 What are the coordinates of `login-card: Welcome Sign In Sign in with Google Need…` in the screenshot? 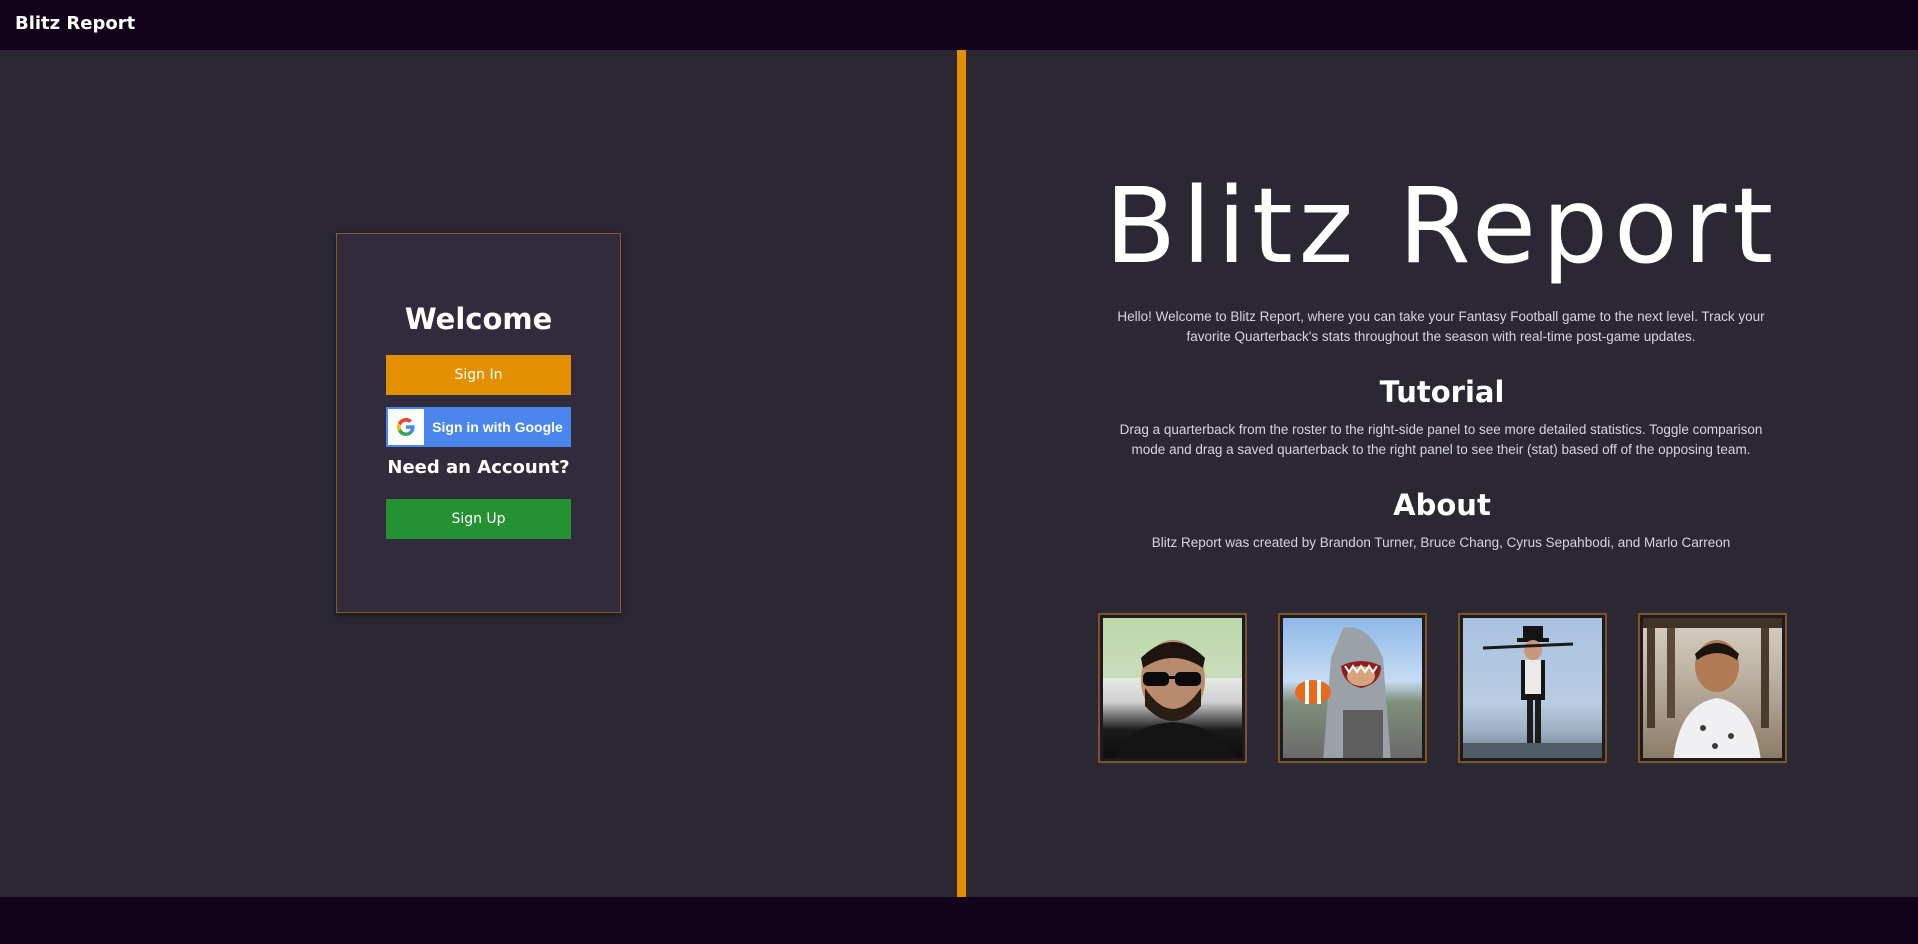 It's located at (478, 423).